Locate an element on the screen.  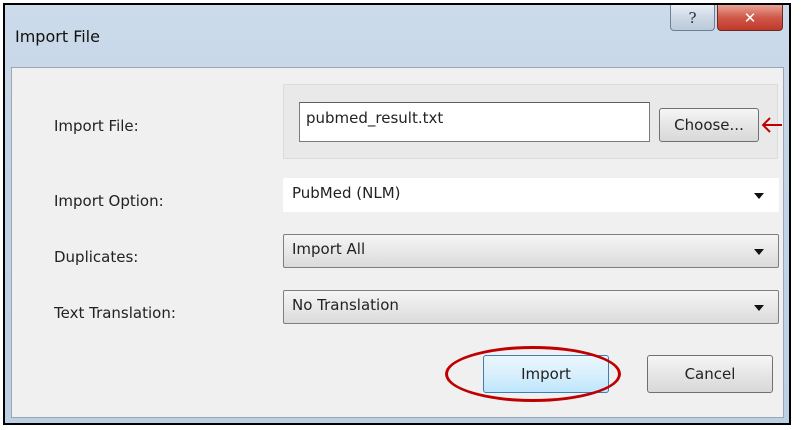
annotation-circle is located at coordinates (533, 374).